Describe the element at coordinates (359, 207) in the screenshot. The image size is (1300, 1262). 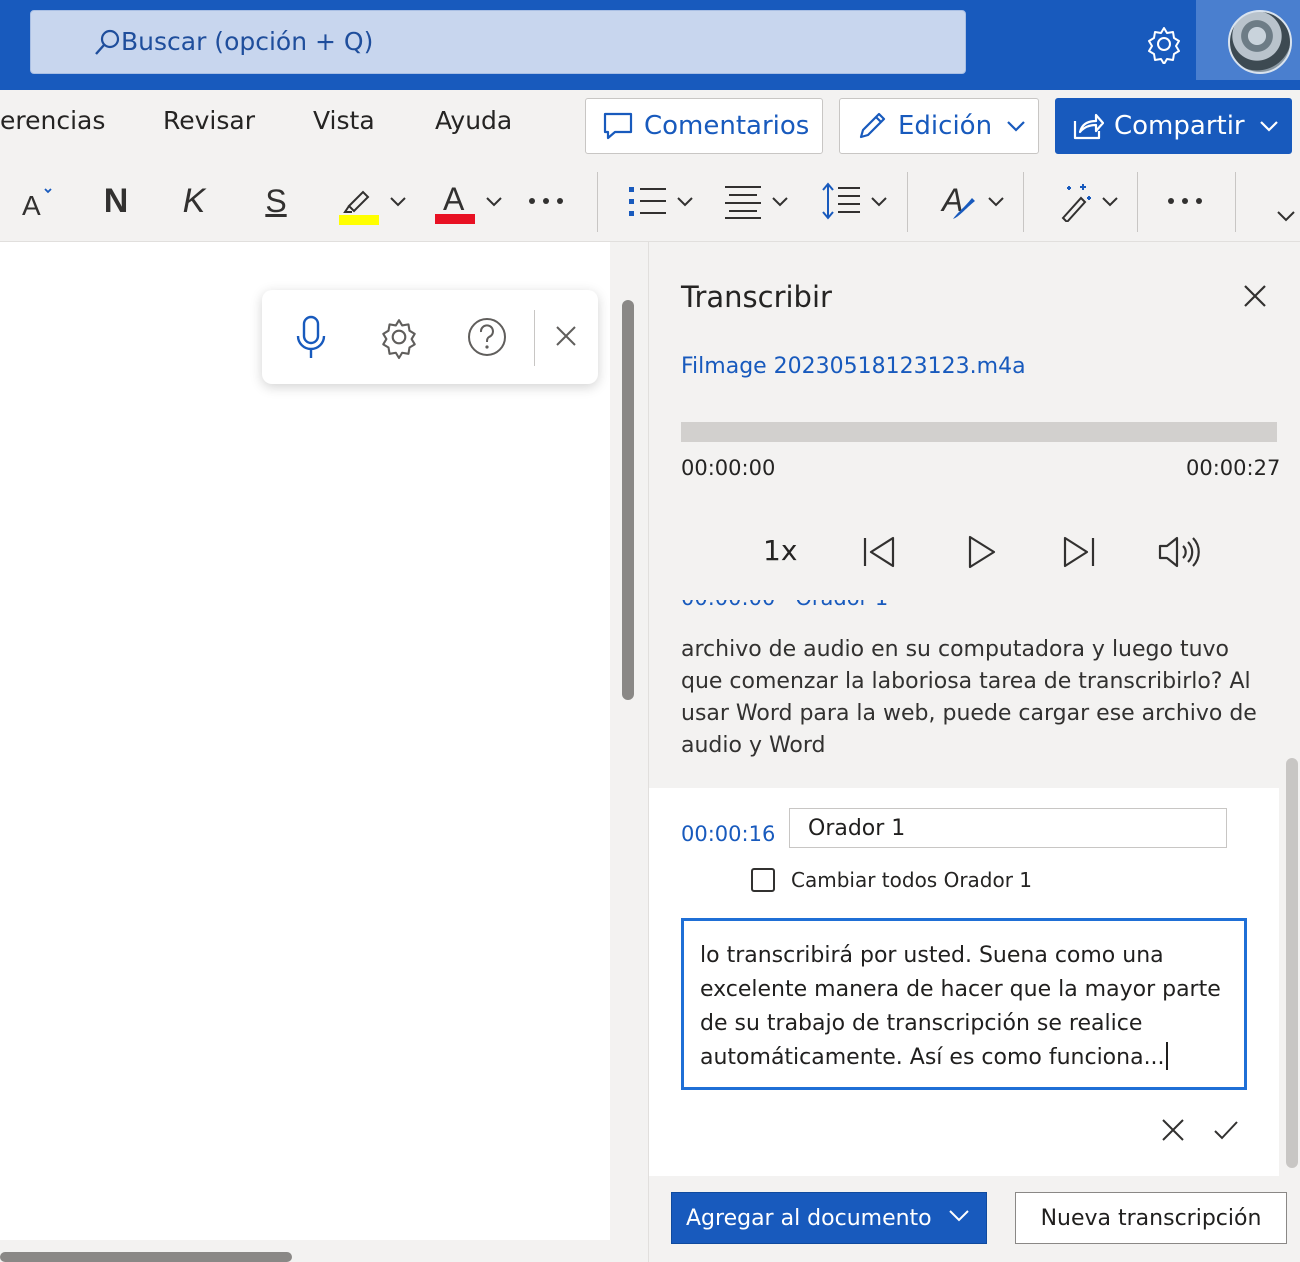
I see `highlighter-icon` at that location.